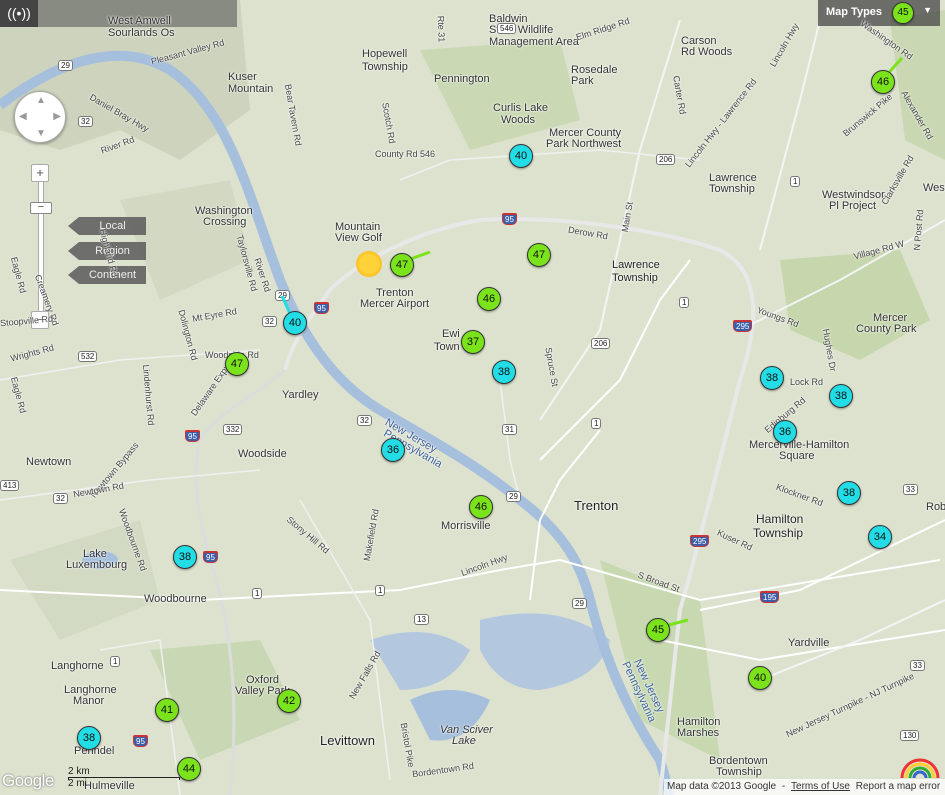 This screenshot has width=945, height=795. I want to click on temperature-marker: 34, so click(880, 537).